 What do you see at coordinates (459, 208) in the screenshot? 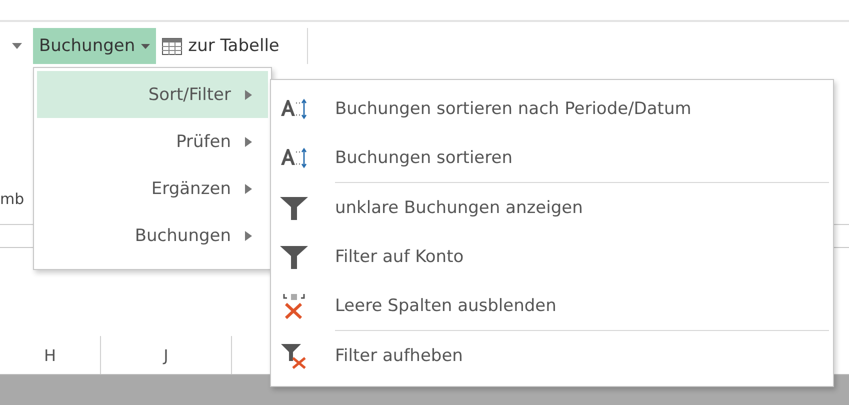
I see `submenu-item-label: unklare Buchungen anzeigen` at bounding box center [459, 208].